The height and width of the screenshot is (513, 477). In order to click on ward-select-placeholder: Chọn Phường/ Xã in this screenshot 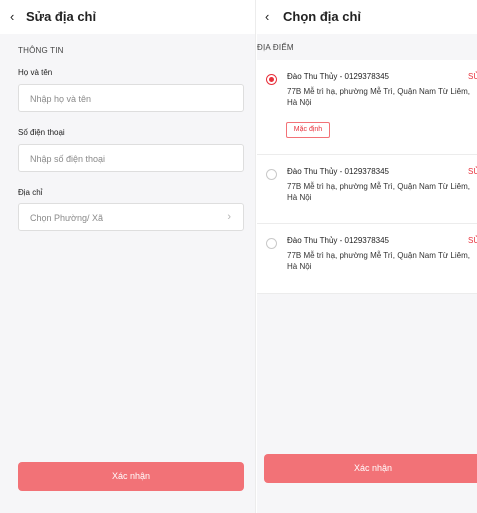, I will do `click(66, 218)`.